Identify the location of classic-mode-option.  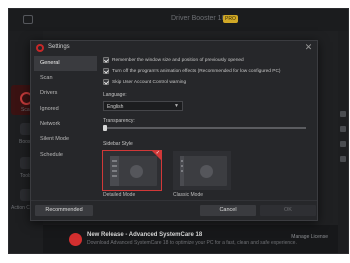
(202, 170).